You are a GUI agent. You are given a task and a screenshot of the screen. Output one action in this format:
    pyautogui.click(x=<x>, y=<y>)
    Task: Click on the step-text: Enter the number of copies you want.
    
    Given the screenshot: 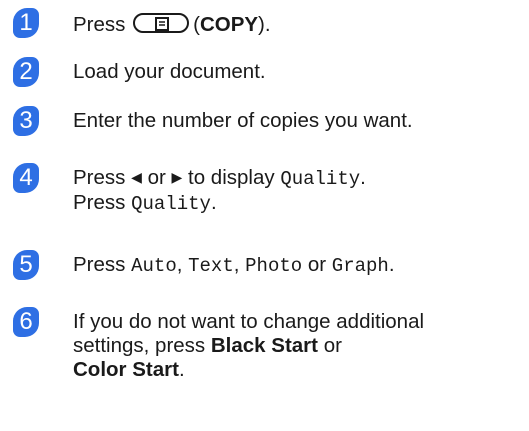 What is the action you would take?
    pyautogui.click(x=243, y=120)
    